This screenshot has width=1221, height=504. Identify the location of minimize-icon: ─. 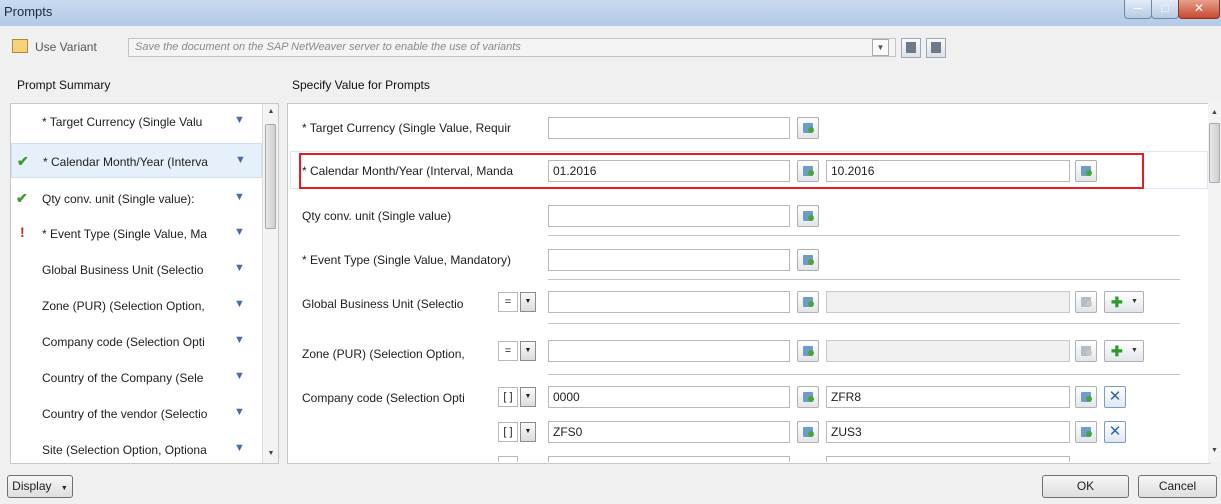
(1138, 8).